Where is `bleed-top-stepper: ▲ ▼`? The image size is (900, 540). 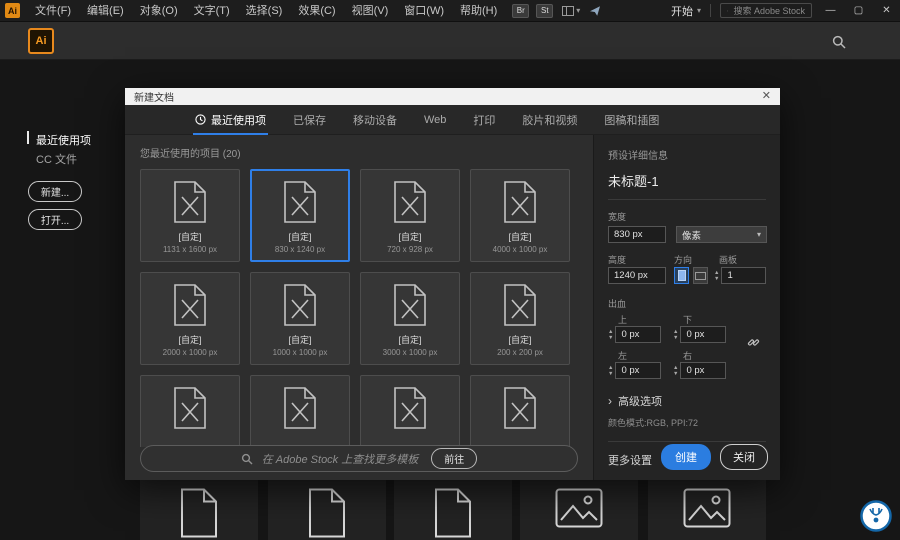 bleed-top-stepper: ▲ ▼ is located at coordinates (610, 335).